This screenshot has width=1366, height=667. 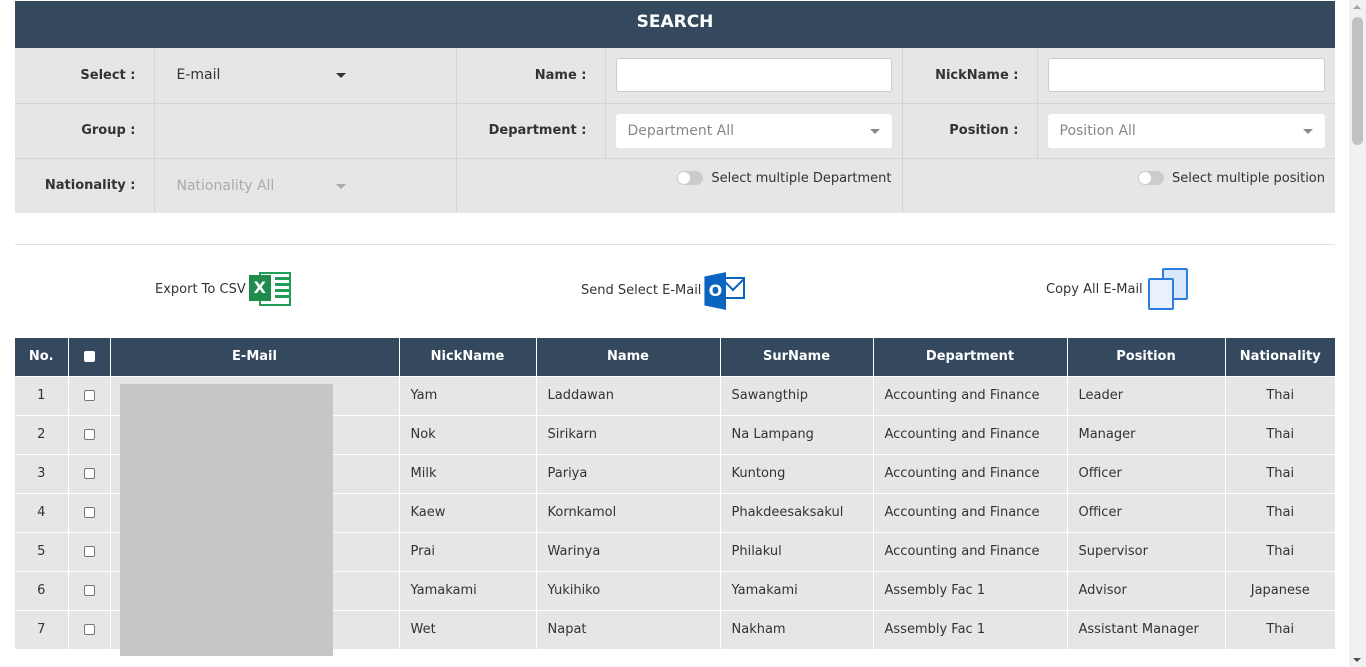 I want to click on row-number: 3, so click(x=42, y=473).